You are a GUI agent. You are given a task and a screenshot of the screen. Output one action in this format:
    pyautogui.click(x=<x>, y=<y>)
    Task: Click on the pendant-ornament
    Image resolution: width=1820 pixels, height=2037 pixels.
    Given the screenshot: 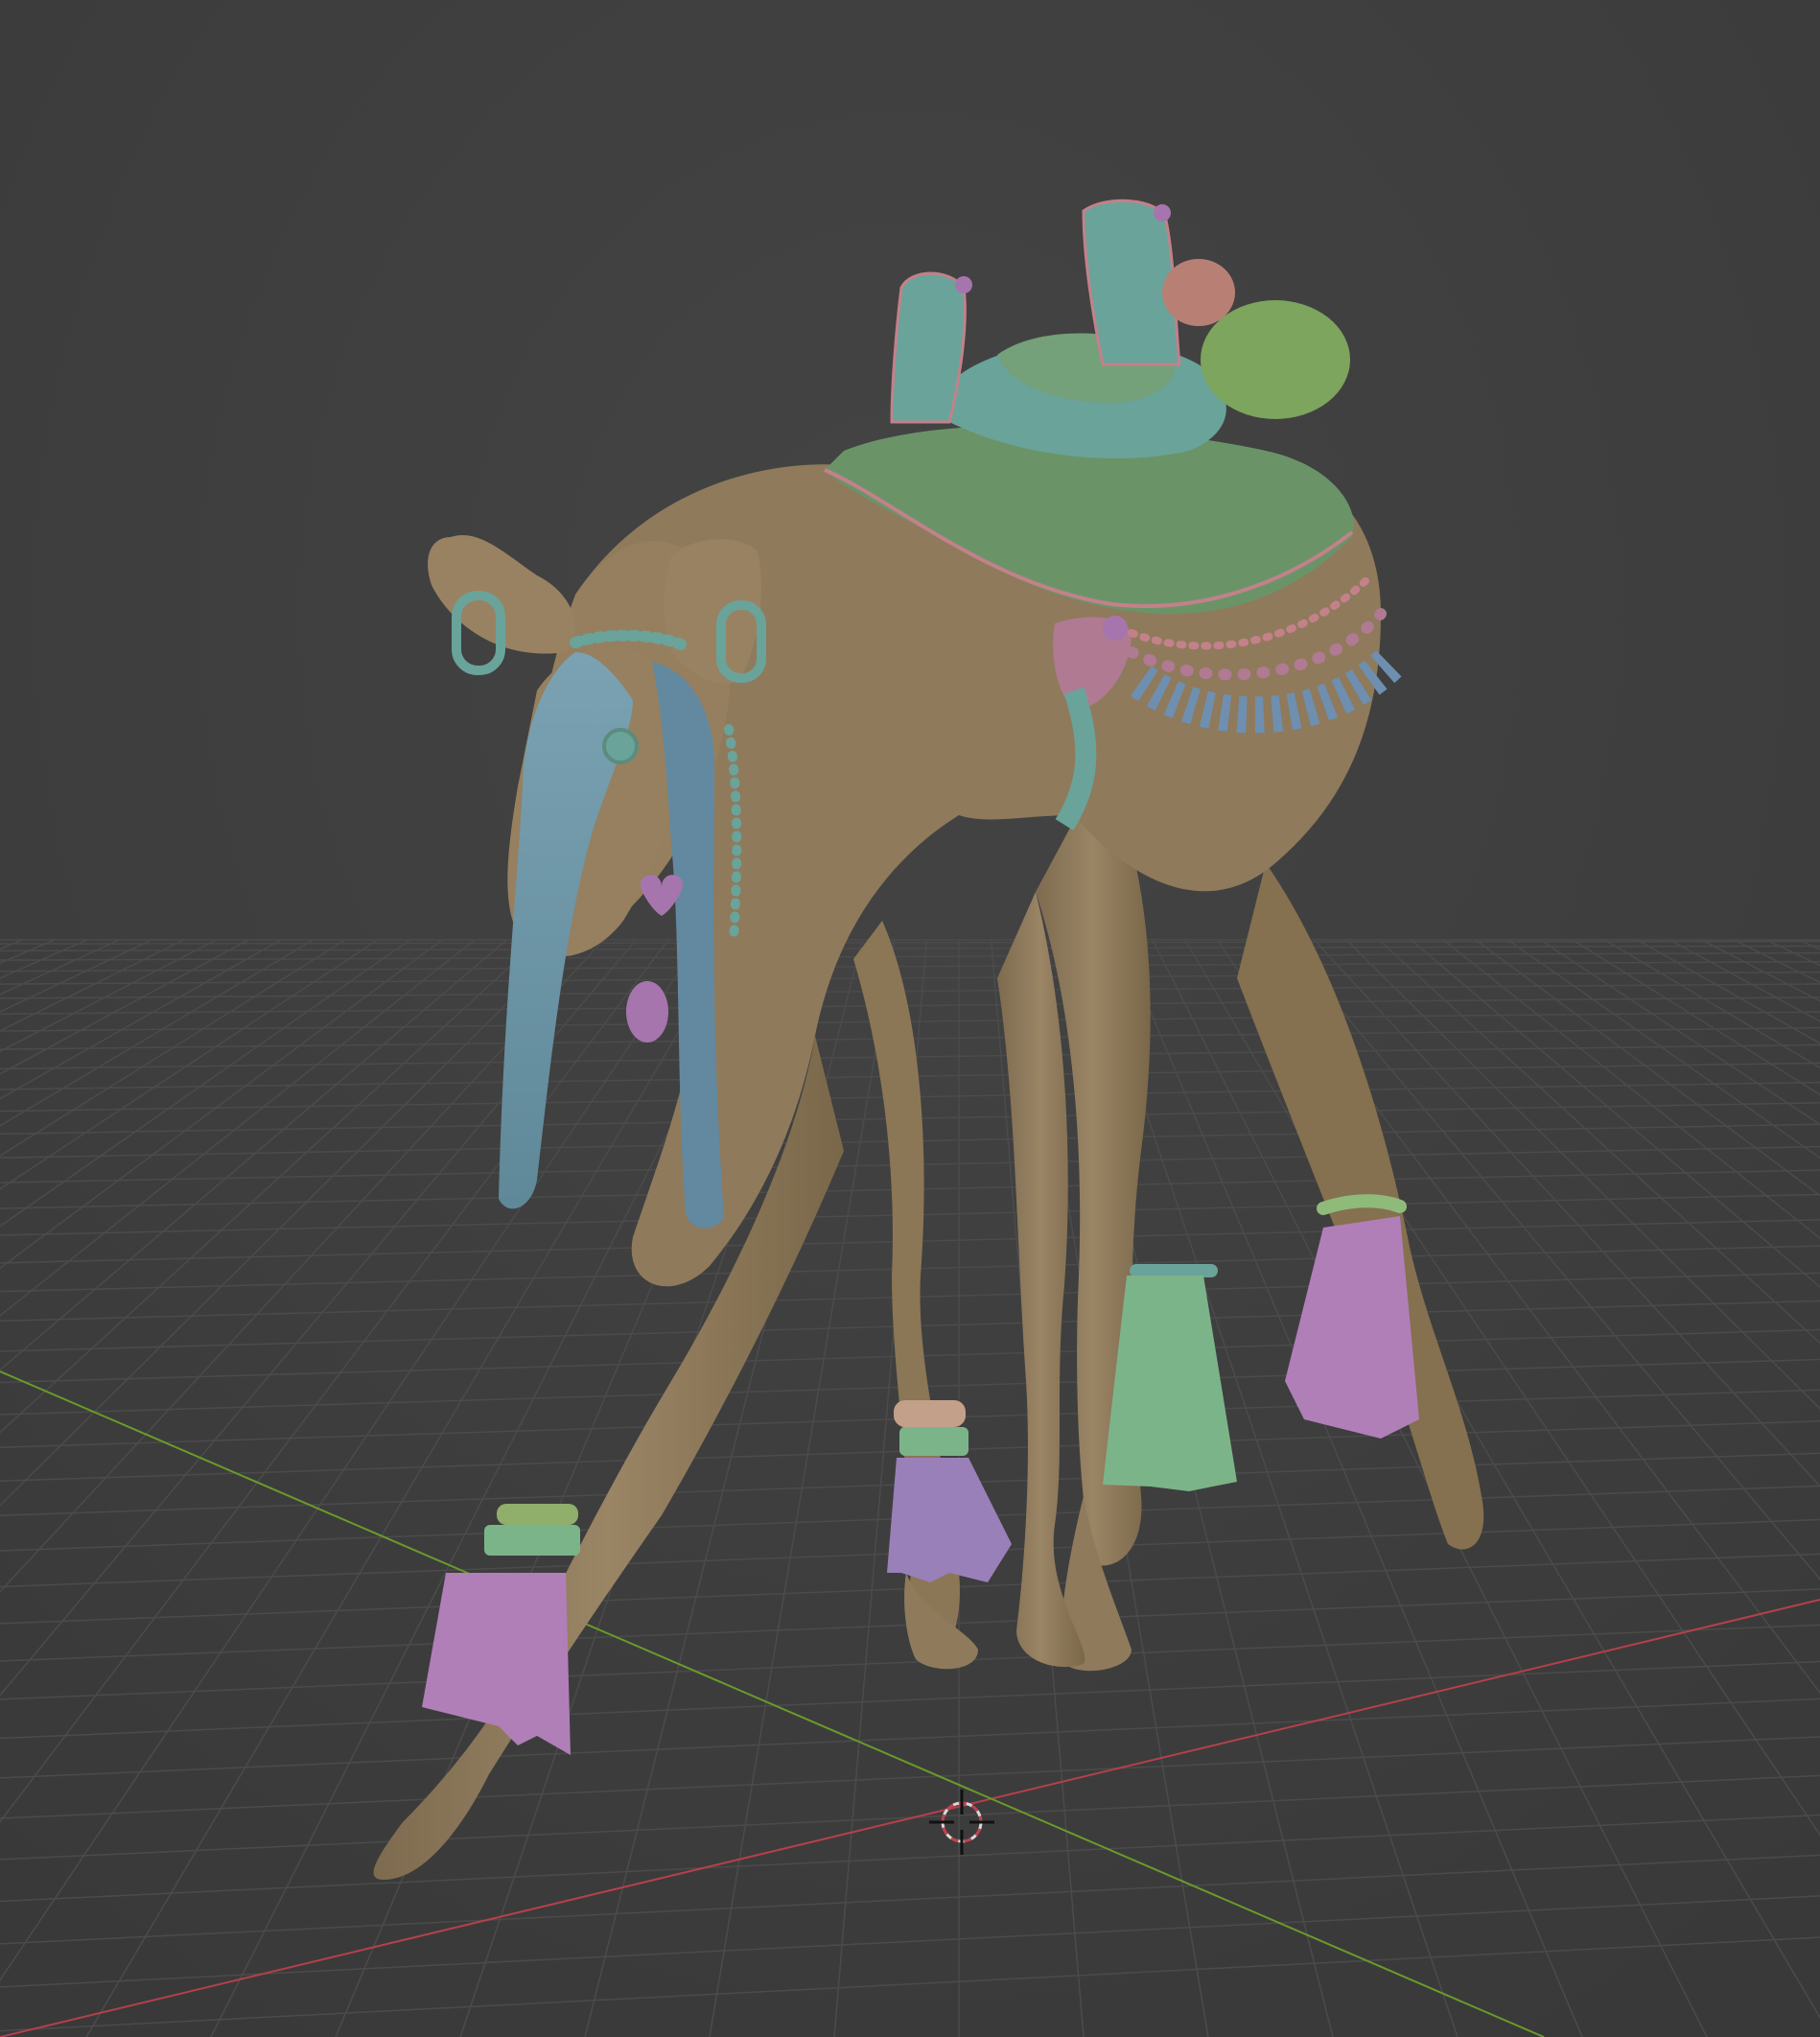 What is the action you would take?
    pyautogui.click(x=647, y=1011)
    